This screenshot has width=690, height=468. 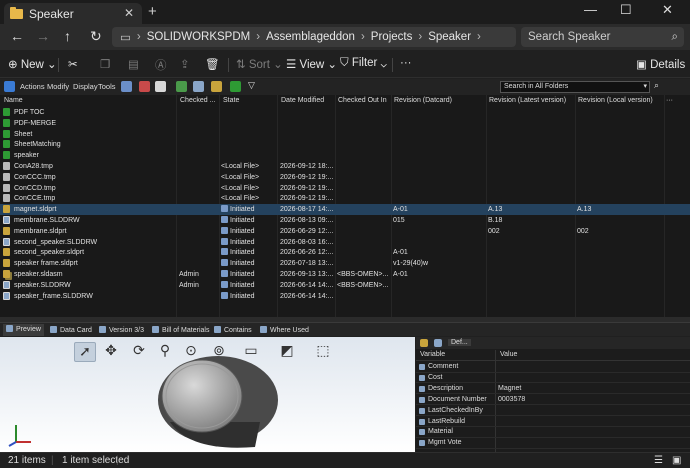 I want to click on divider, so click(x=228, y=65).